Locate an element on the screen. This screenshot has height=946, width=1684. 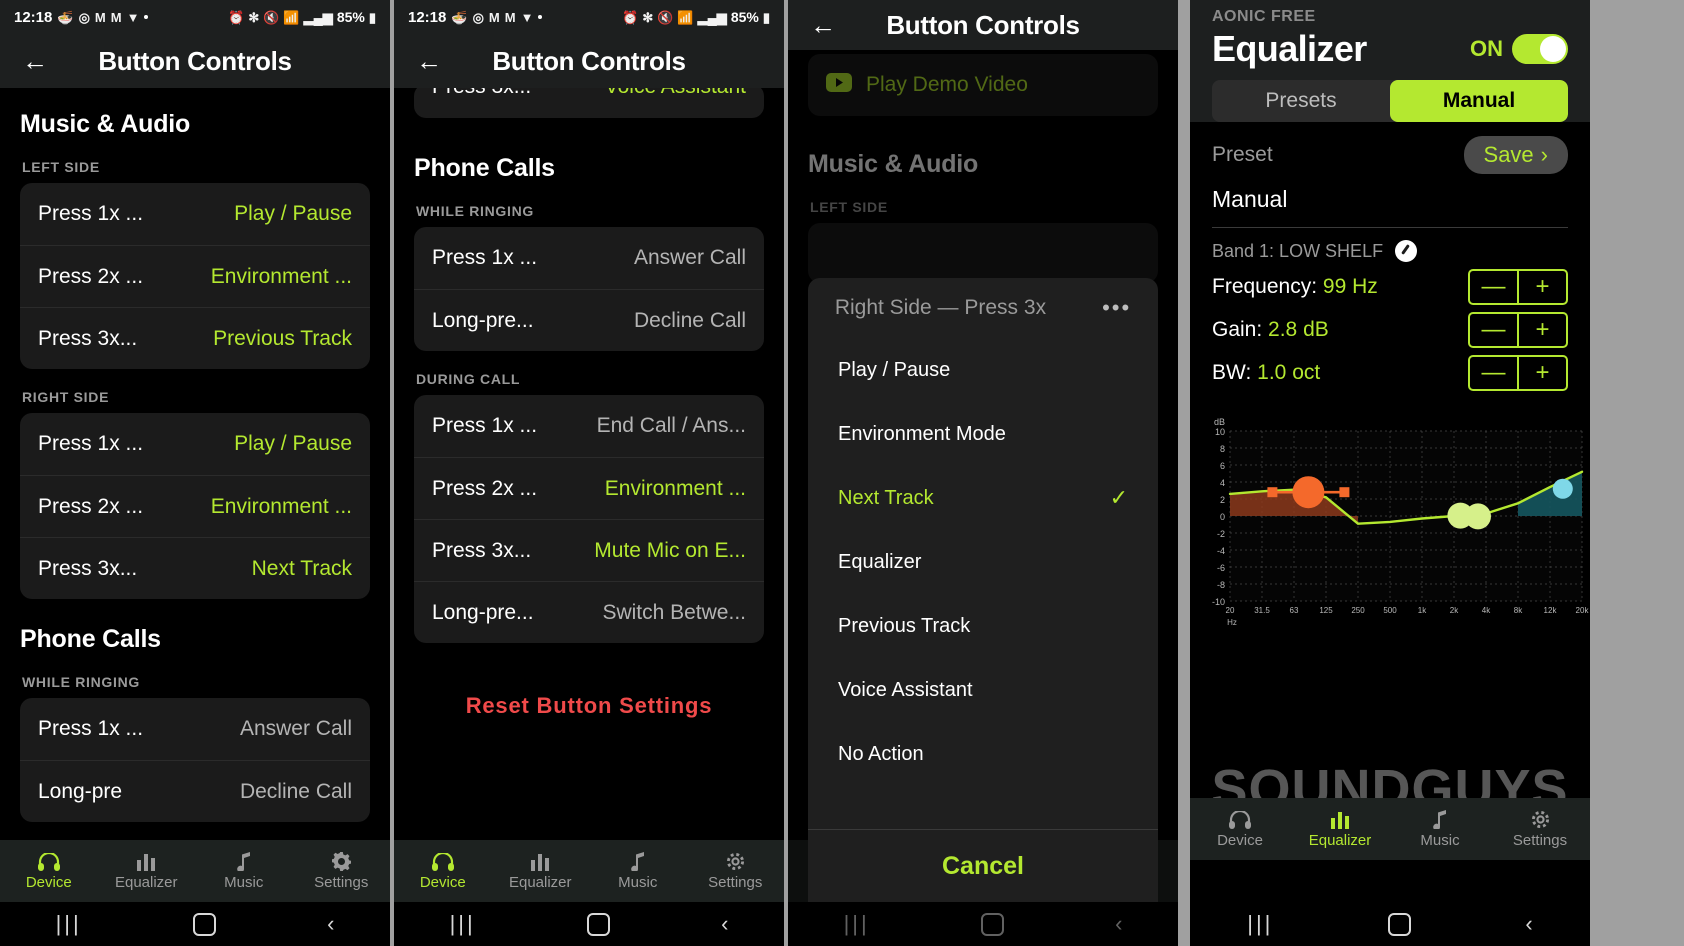
more-dots-glyph: ••• is located at coordinates (1116, 308).